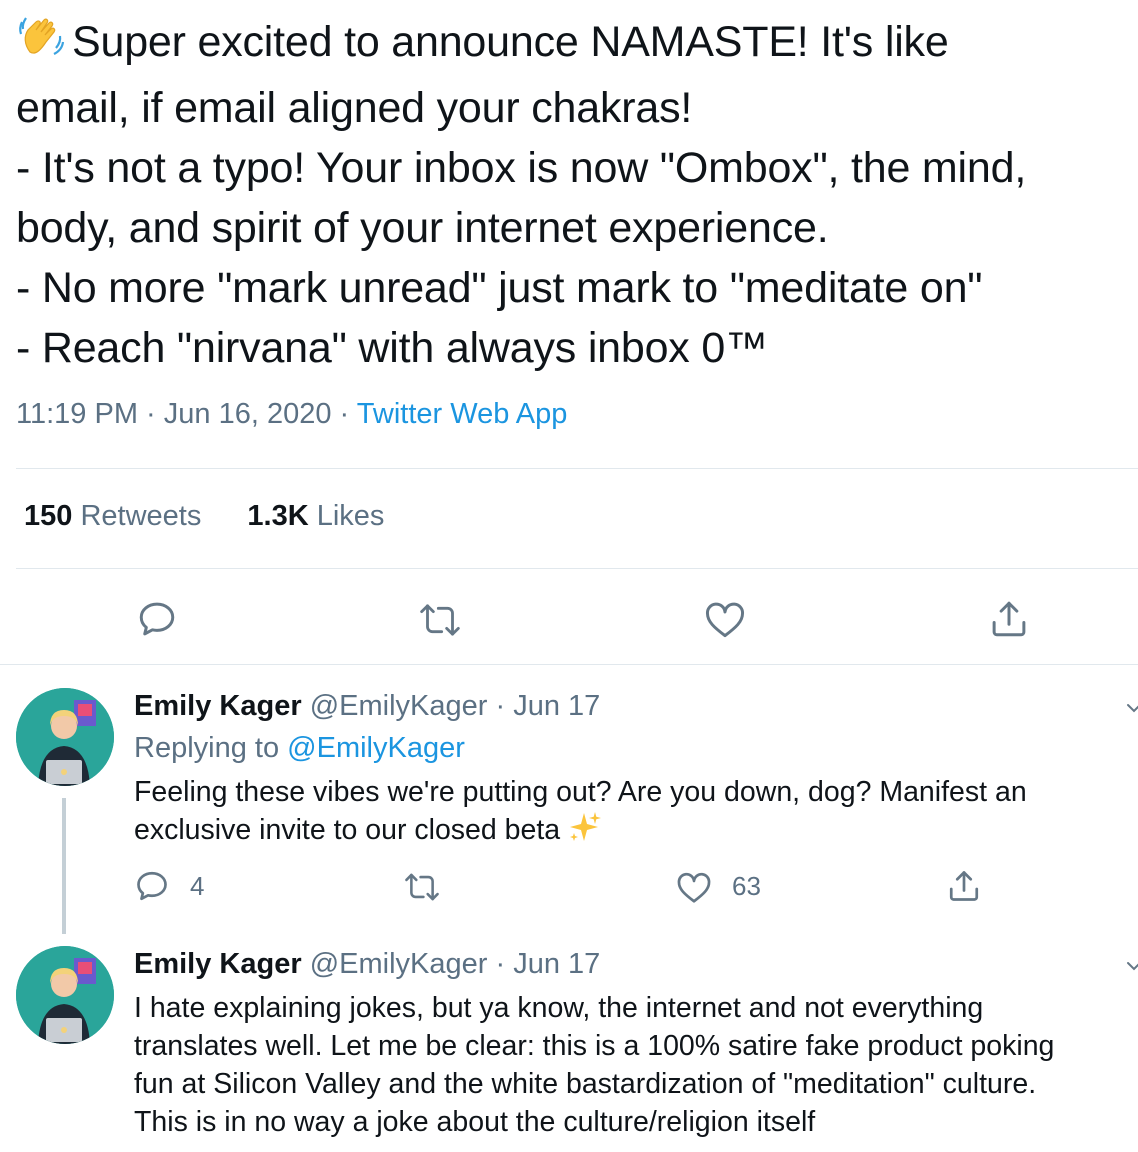  Describe the element at coordinates (278, 516) in the screenshot. I see `likes-count: 1.3K` at that location.